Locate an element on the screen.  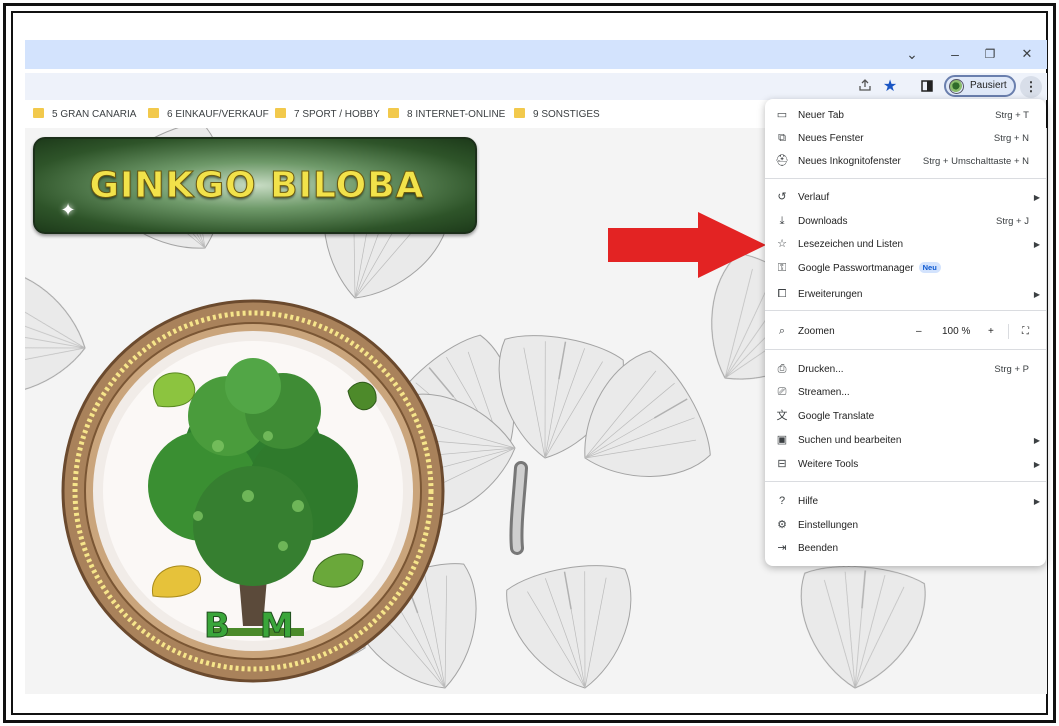
profile-button: Pausiert is located at coordinates (980, 86).